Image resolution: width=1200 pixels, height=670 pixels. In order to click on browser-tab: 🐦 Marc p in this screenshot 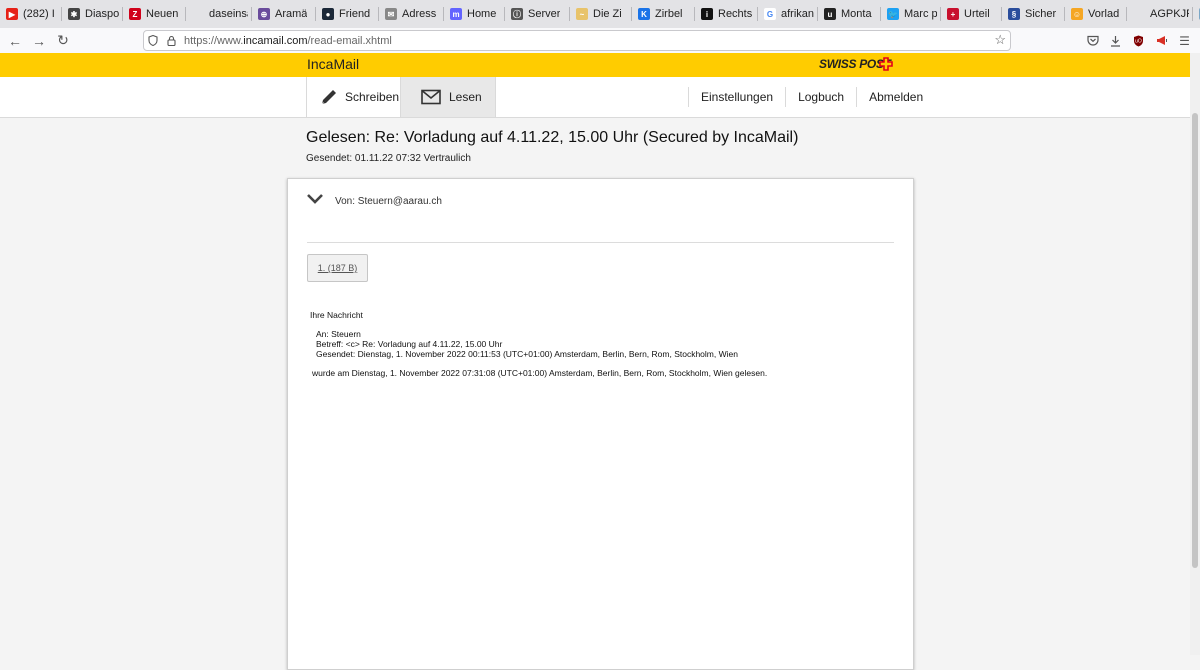, I will do `click(911, 14)`.